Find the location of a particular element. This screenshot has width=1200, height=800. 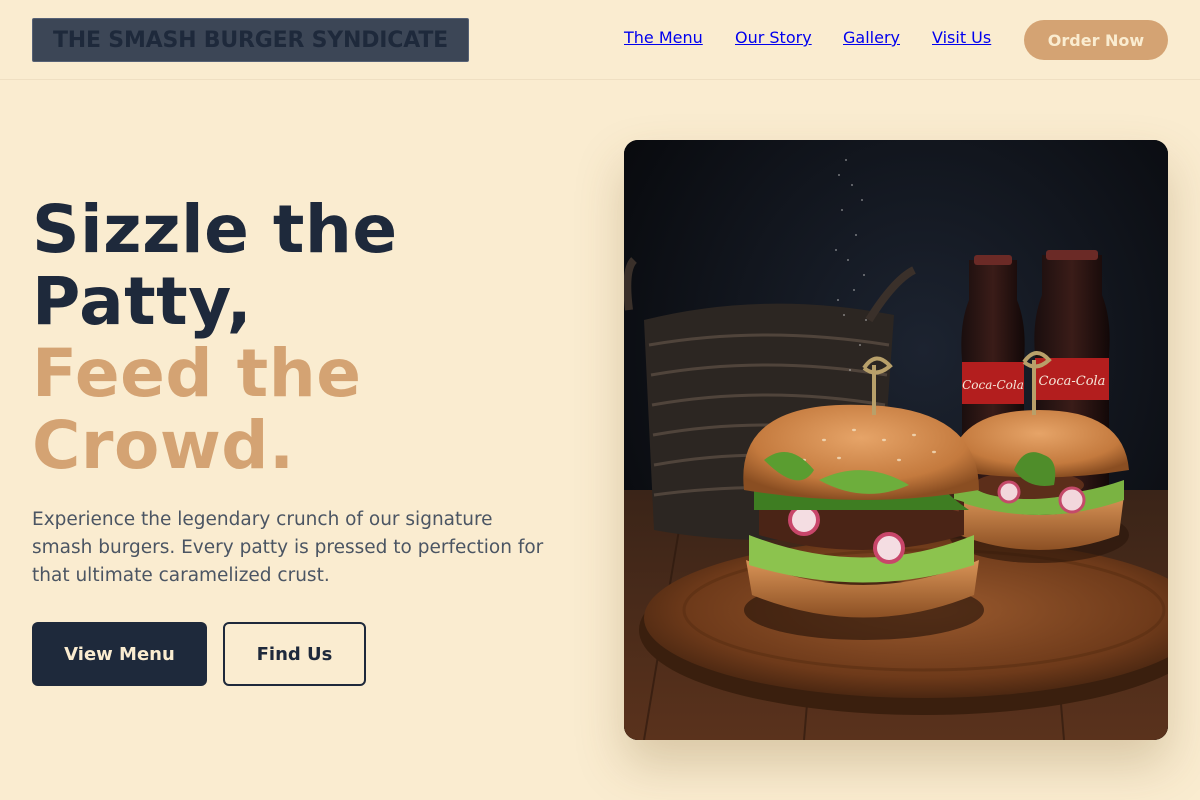

headline-line-2: Patty, is located at coordinates (142, 301).